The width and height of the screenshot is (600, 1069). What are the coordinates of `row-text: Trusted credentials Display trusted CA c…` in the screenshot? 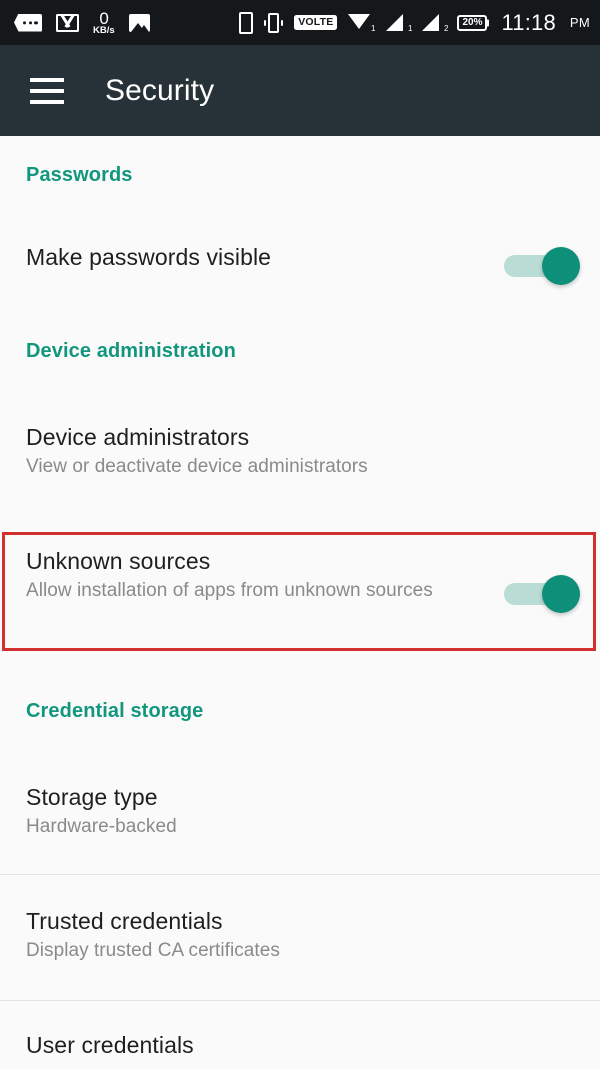 It's located at (303, 936).